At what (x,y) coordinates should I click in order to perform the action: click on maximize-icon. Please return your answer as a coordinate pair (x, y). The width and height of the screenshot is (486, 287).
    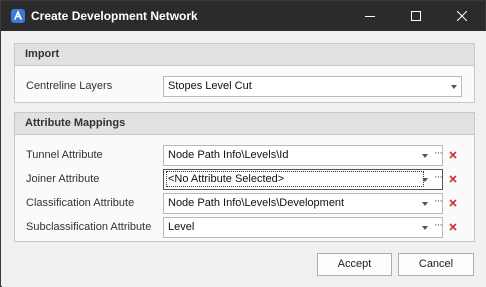
    Looking at the image, I should click on (416, 16).